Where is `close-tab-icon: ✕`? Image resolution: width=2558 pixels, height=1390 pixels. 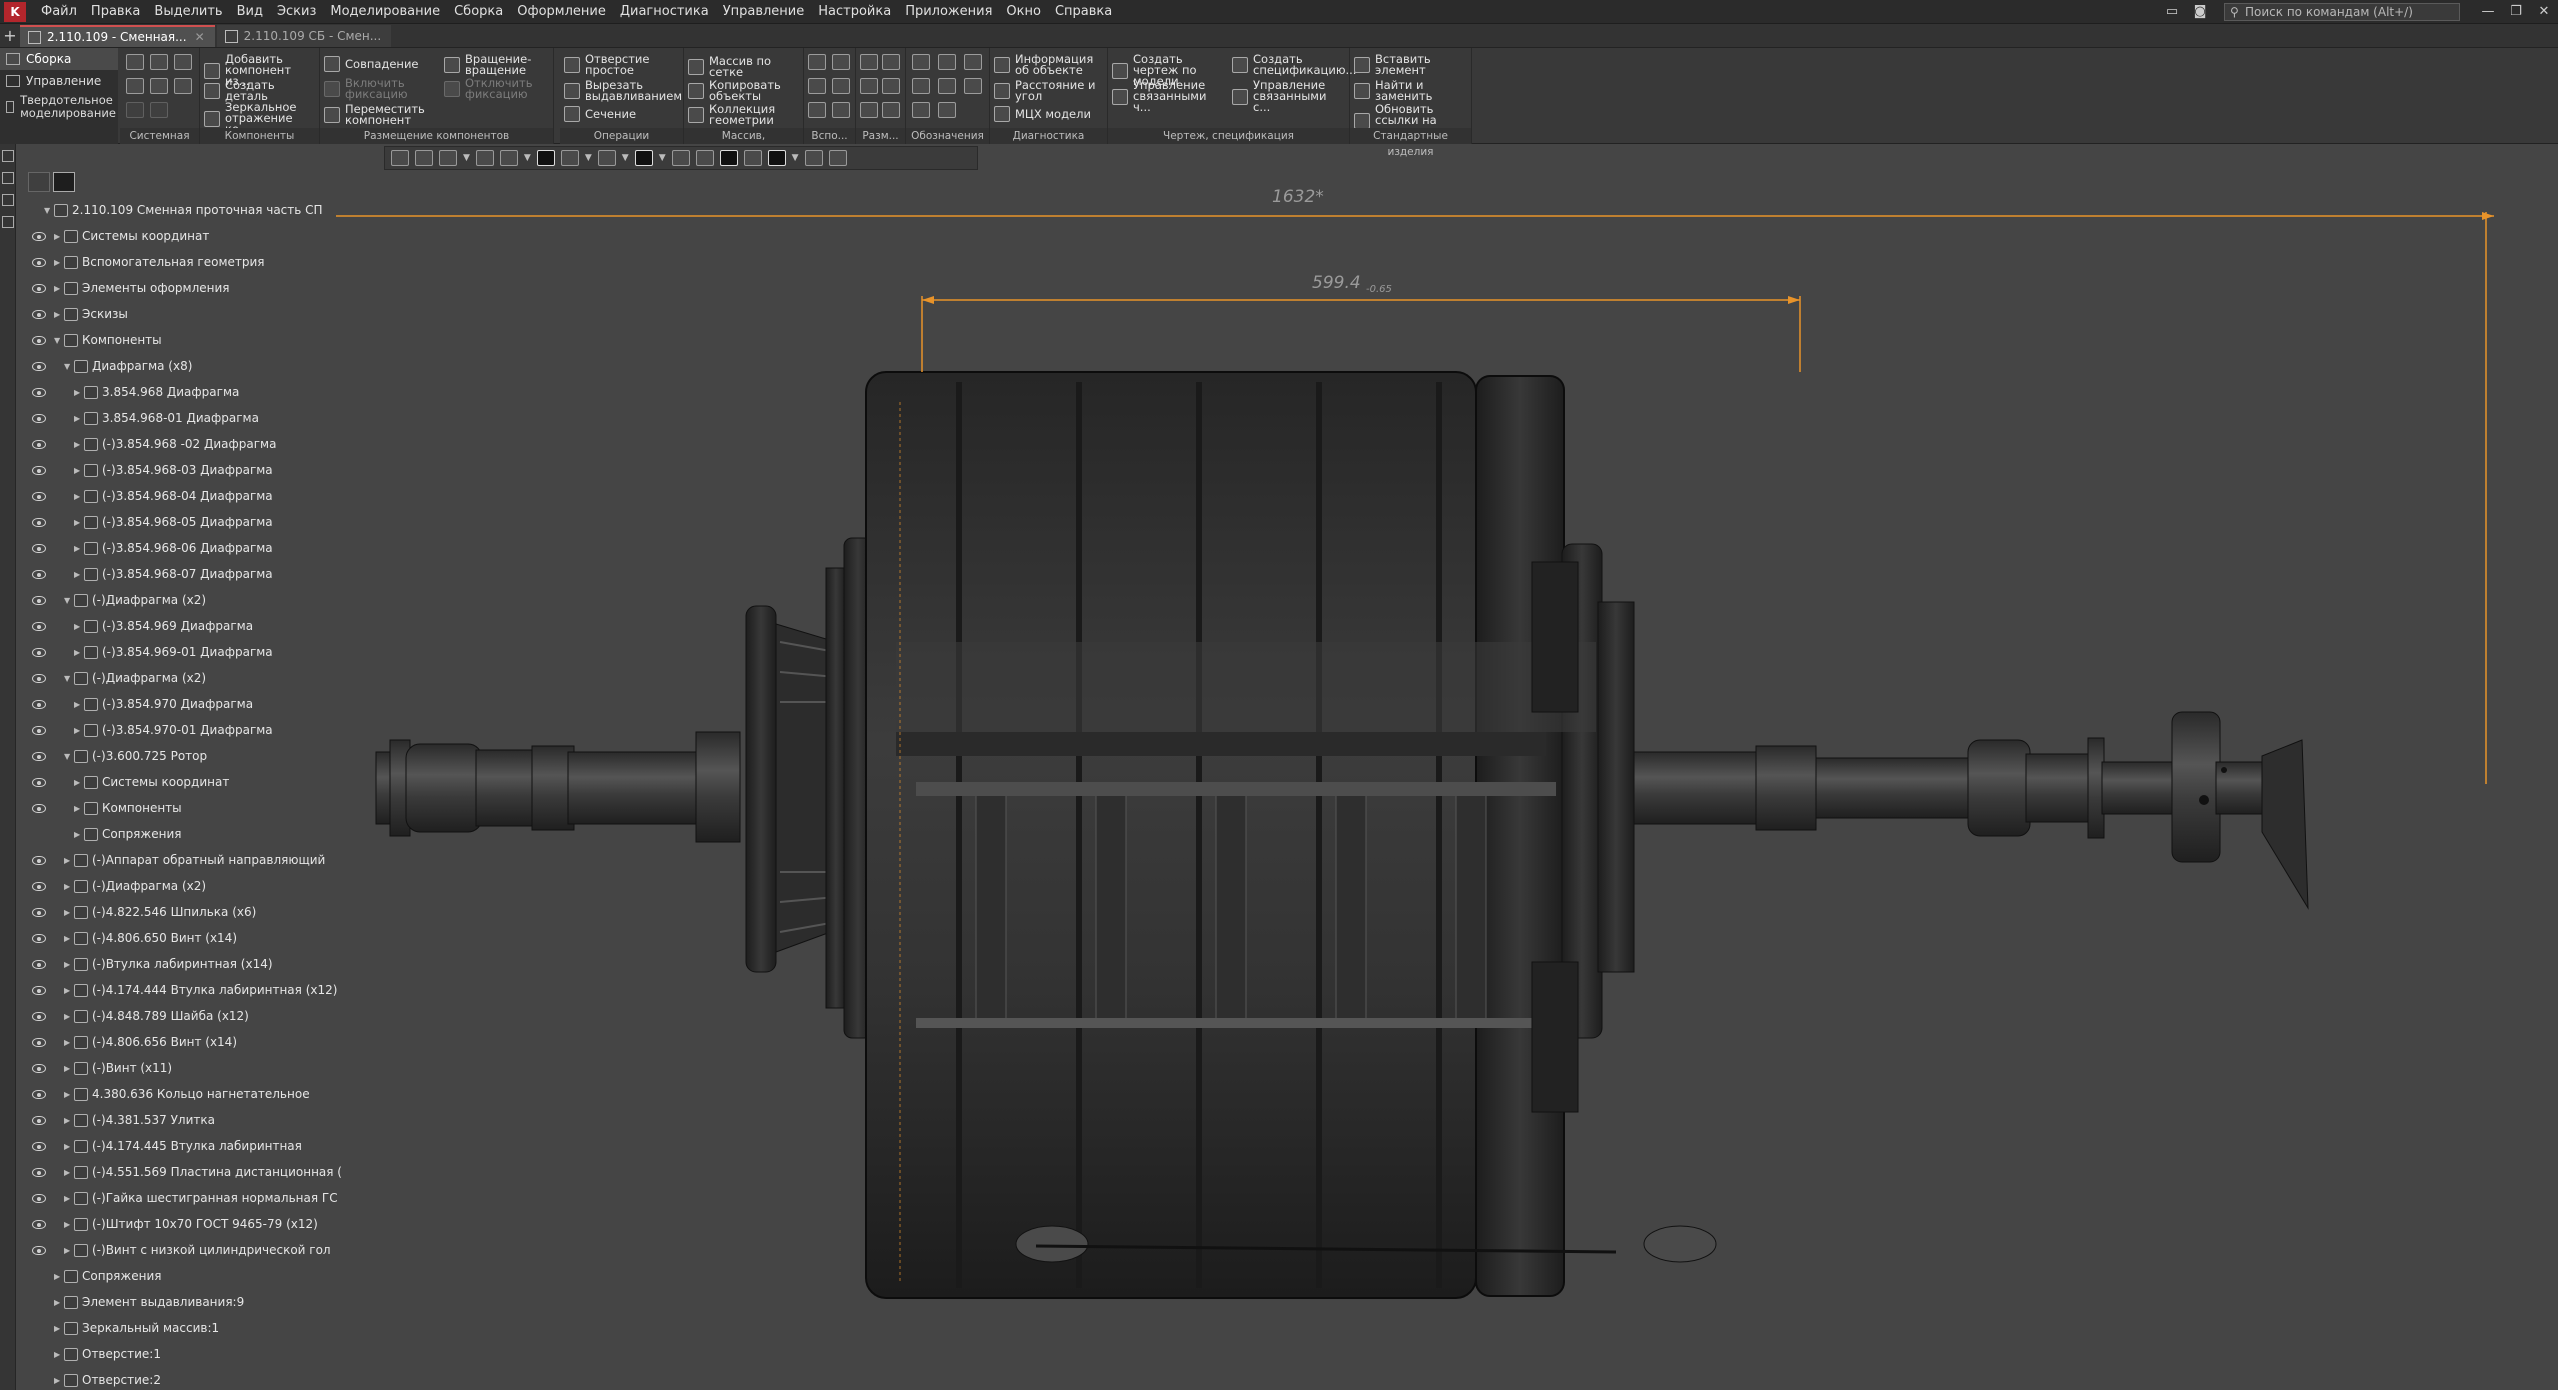
close-tab-icon: ✕ is located at coordinates (200, 37).